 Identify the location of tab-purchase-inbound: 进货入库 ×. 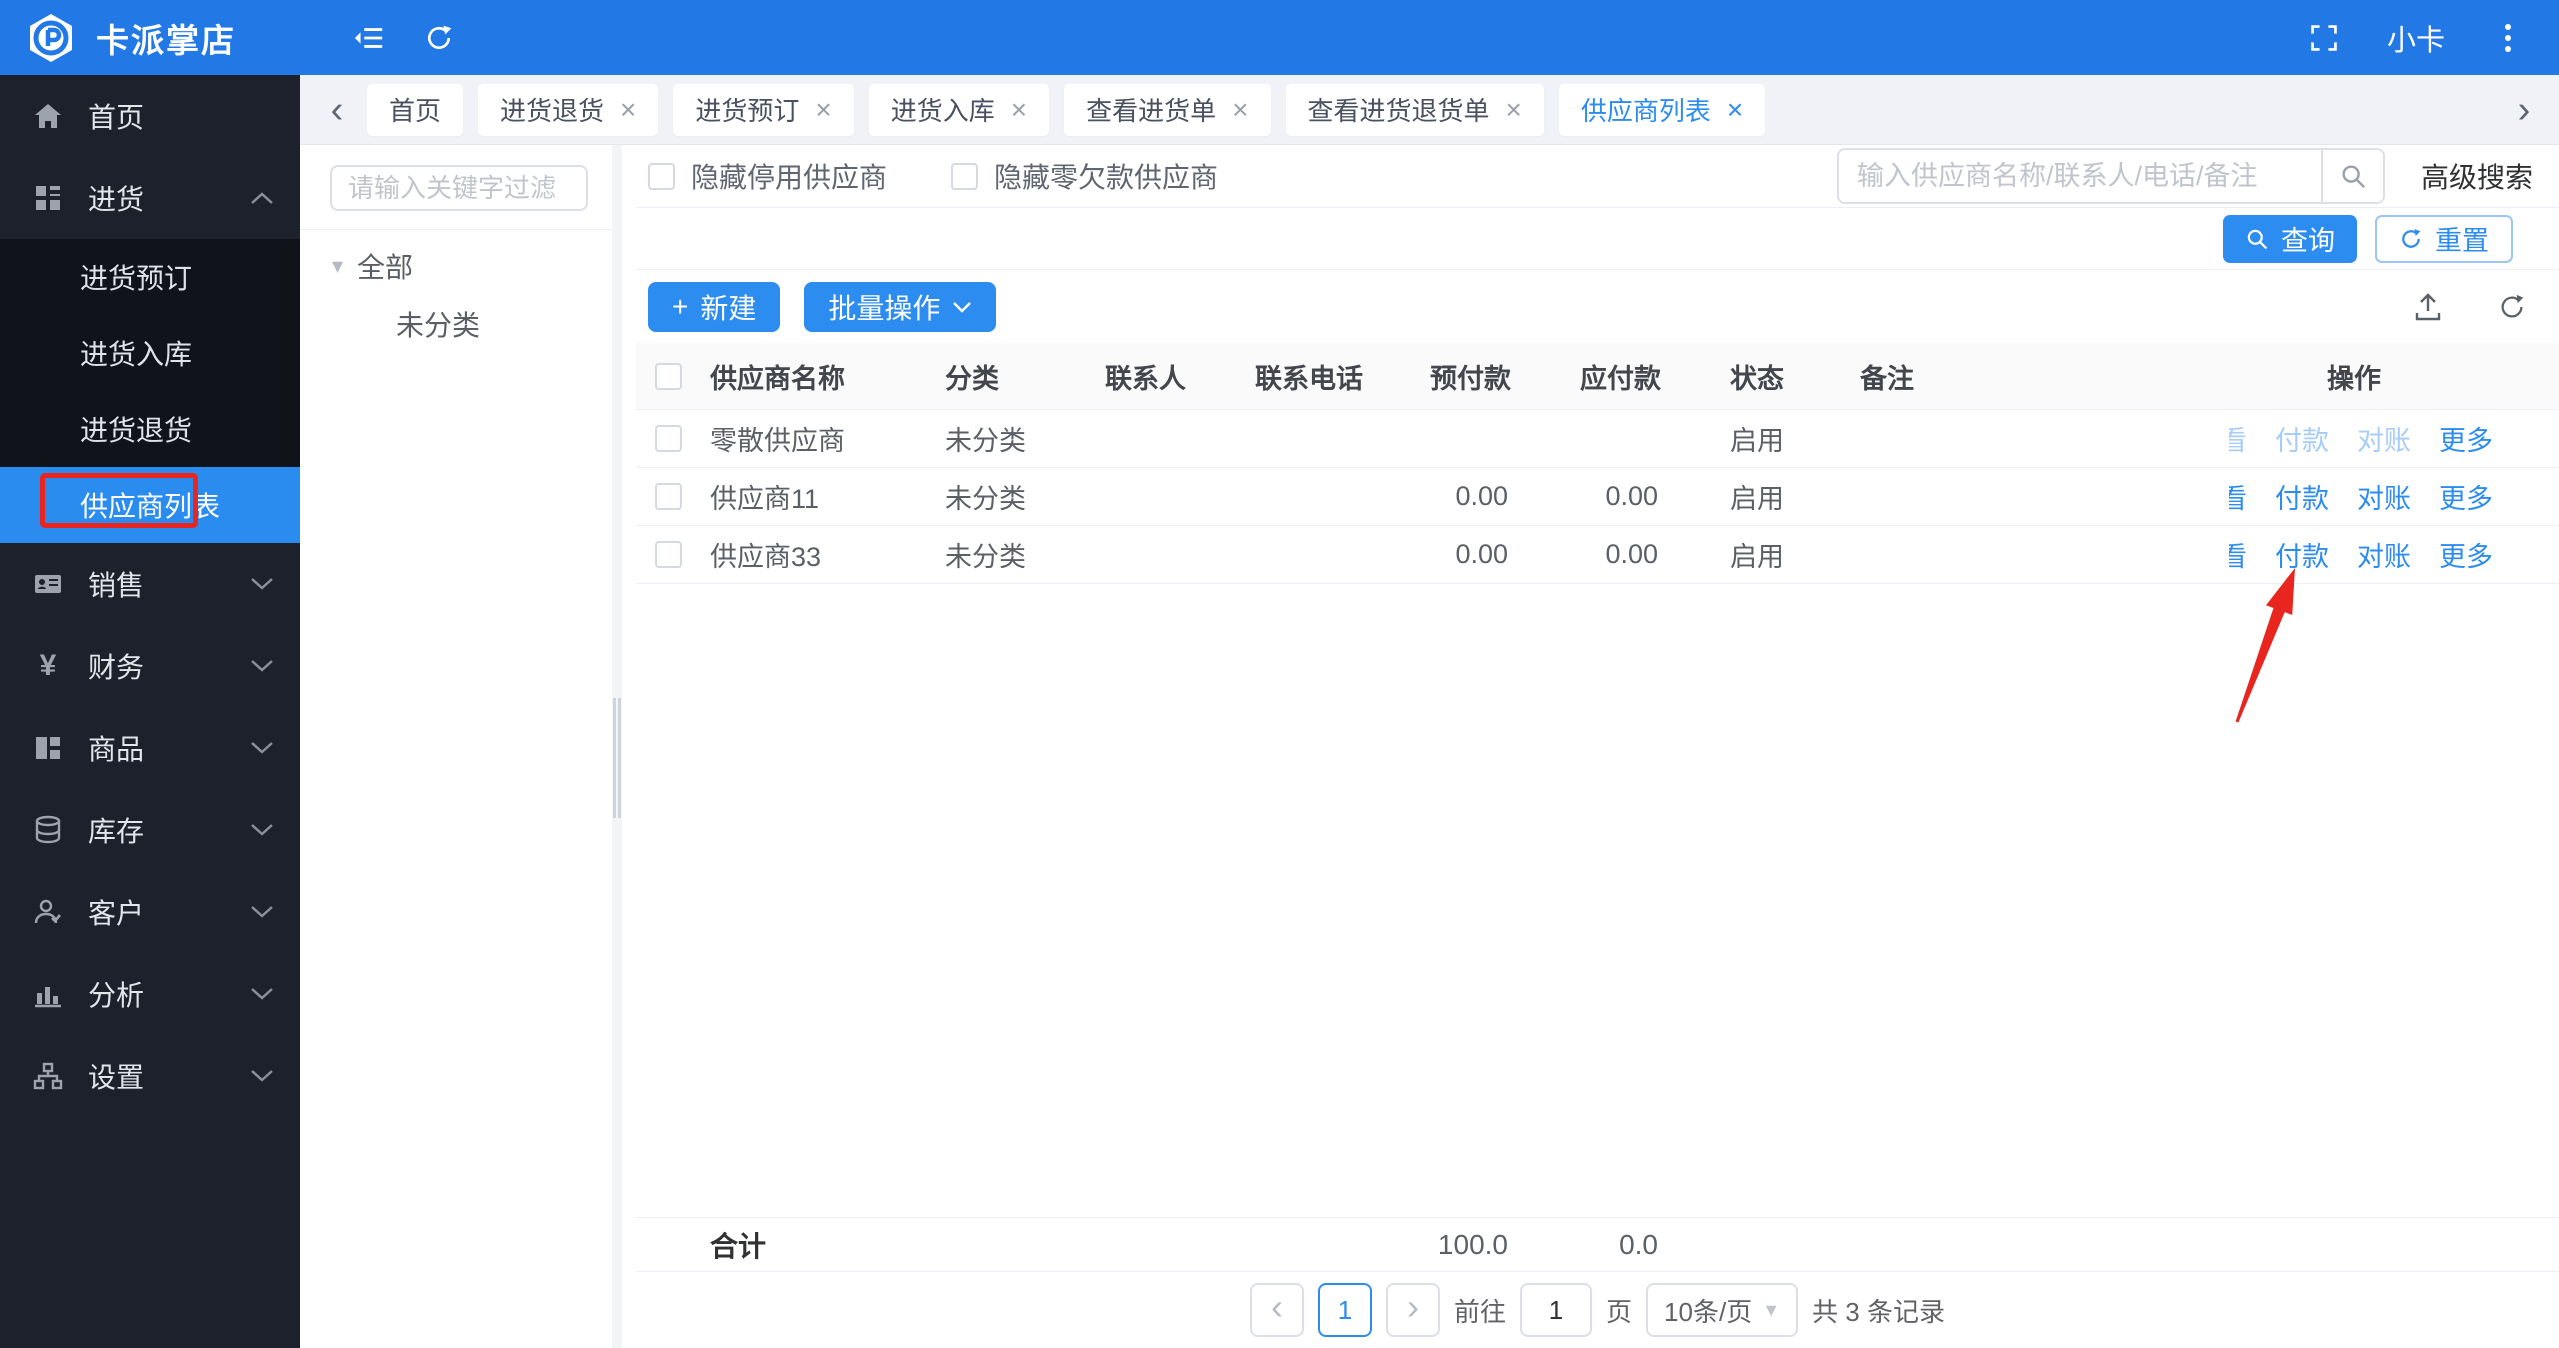
(959, 109).